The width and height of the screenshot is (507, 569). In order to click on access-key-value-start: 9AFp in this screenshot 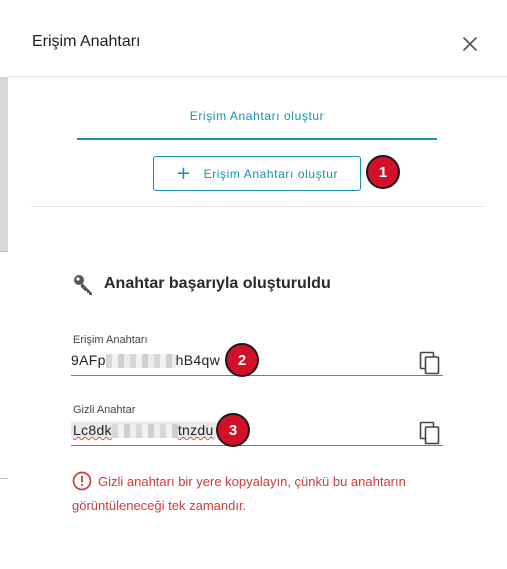, I will do `click(88, 360)`.